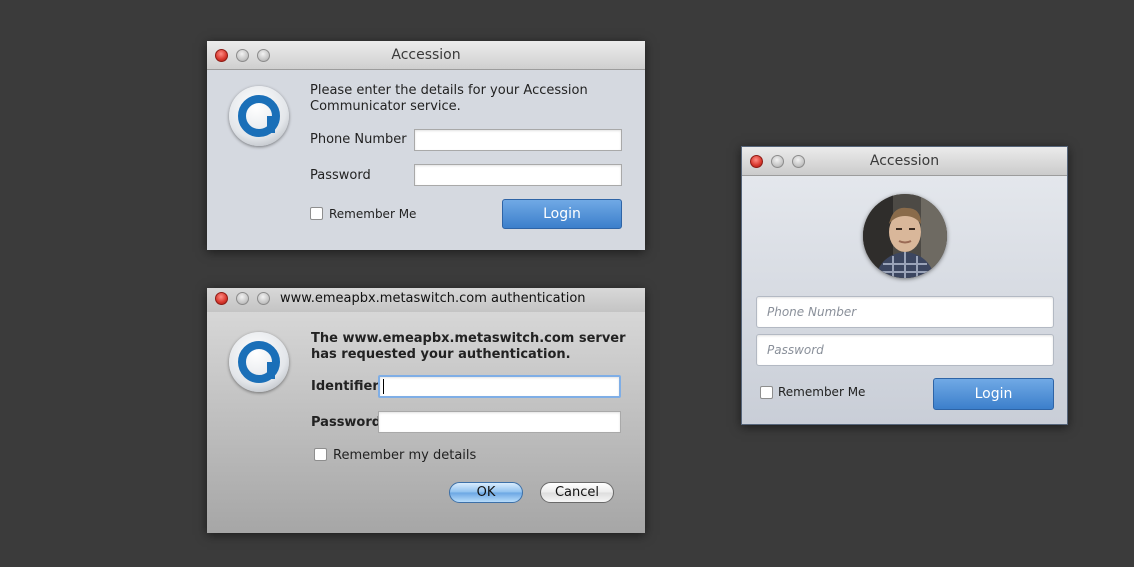 This screenshot has width=1134, height=567. What do you see at coordinates (795, 350) in the screenshot?
I see `password-placeholder: Password` at bounding box center [795, 350].